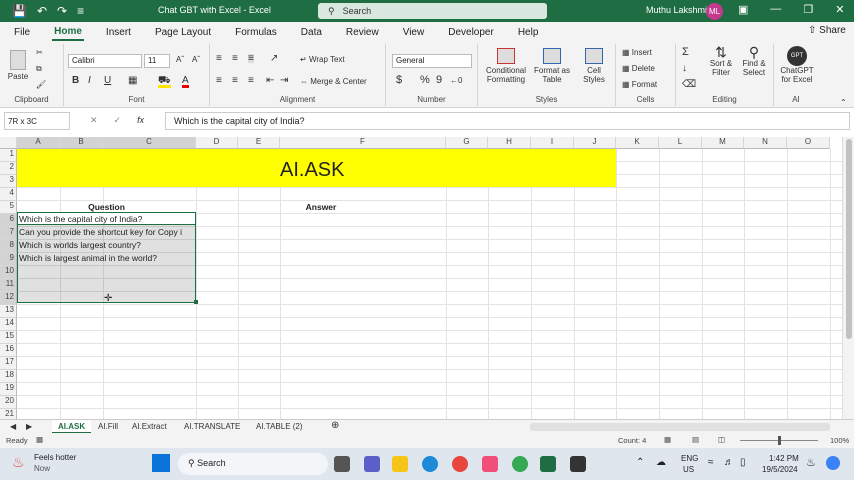  Describe the element at coordinates (833, 463) in the screenshot. I see `copilot-icon` at that location.